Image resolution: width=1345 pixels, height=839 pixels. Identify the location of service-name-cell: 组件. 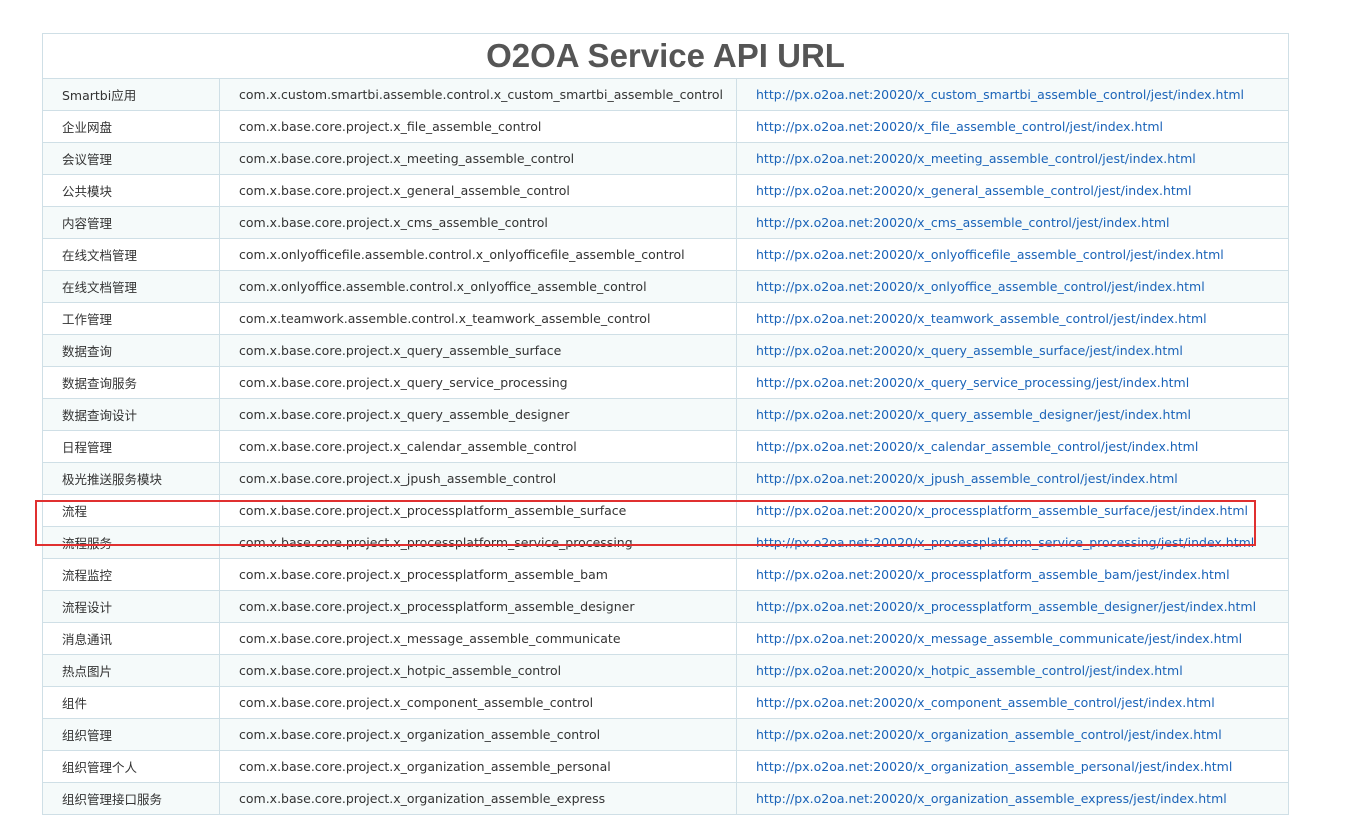
(131, 702).